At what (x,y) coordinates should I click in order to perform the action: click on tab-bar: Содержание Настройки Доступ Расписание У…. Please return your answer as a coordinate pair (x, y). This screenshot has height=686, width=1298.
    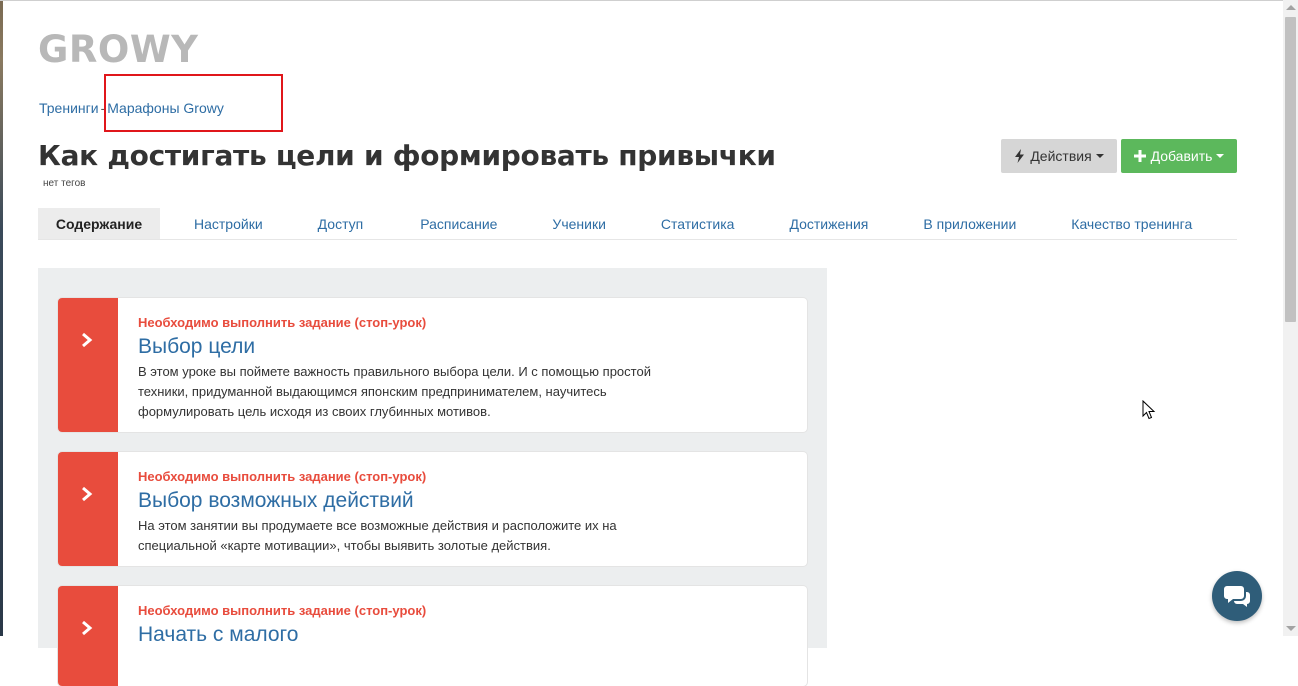
    Looking at the image, I should click on (637, 224).